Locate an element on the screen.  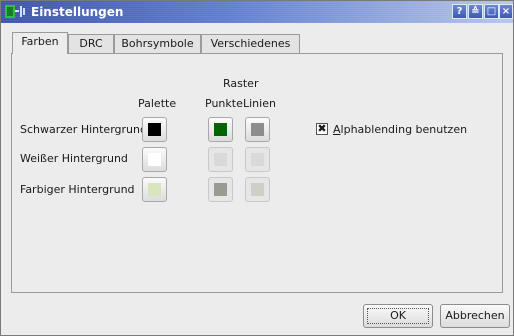
palette-color-colored-button is located at coordinates (154, 189).